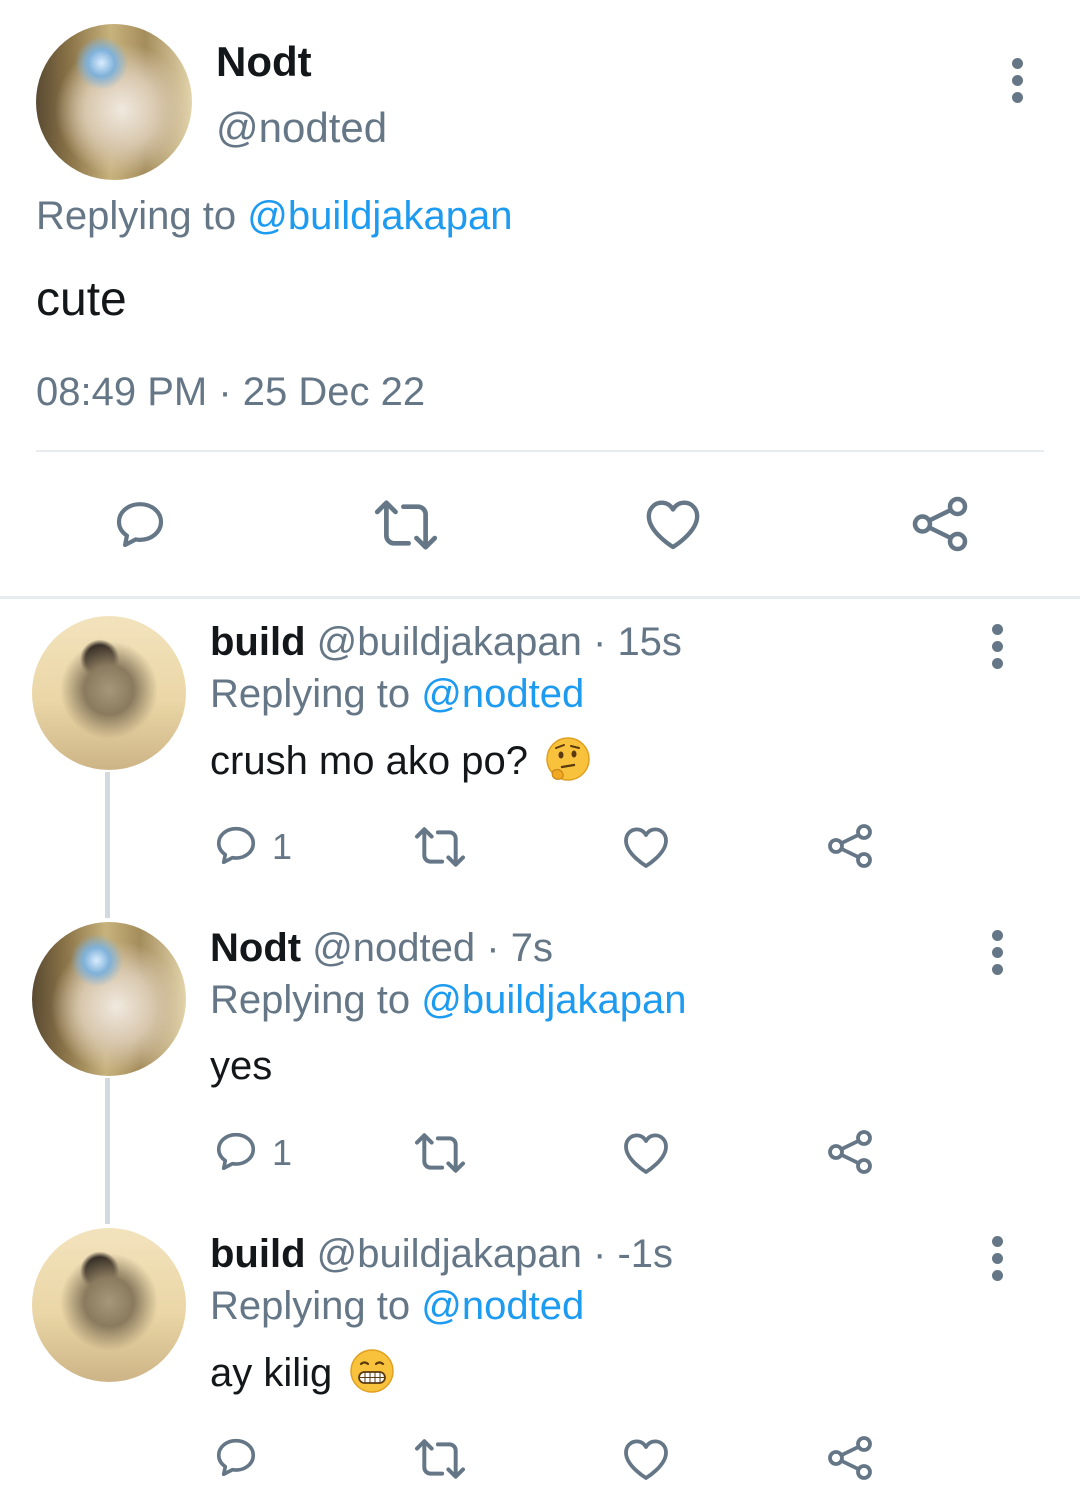 The image size is (1080, 1509). I want to click on reply-header: Nodt @nodted · 7s, so click(381, 948).